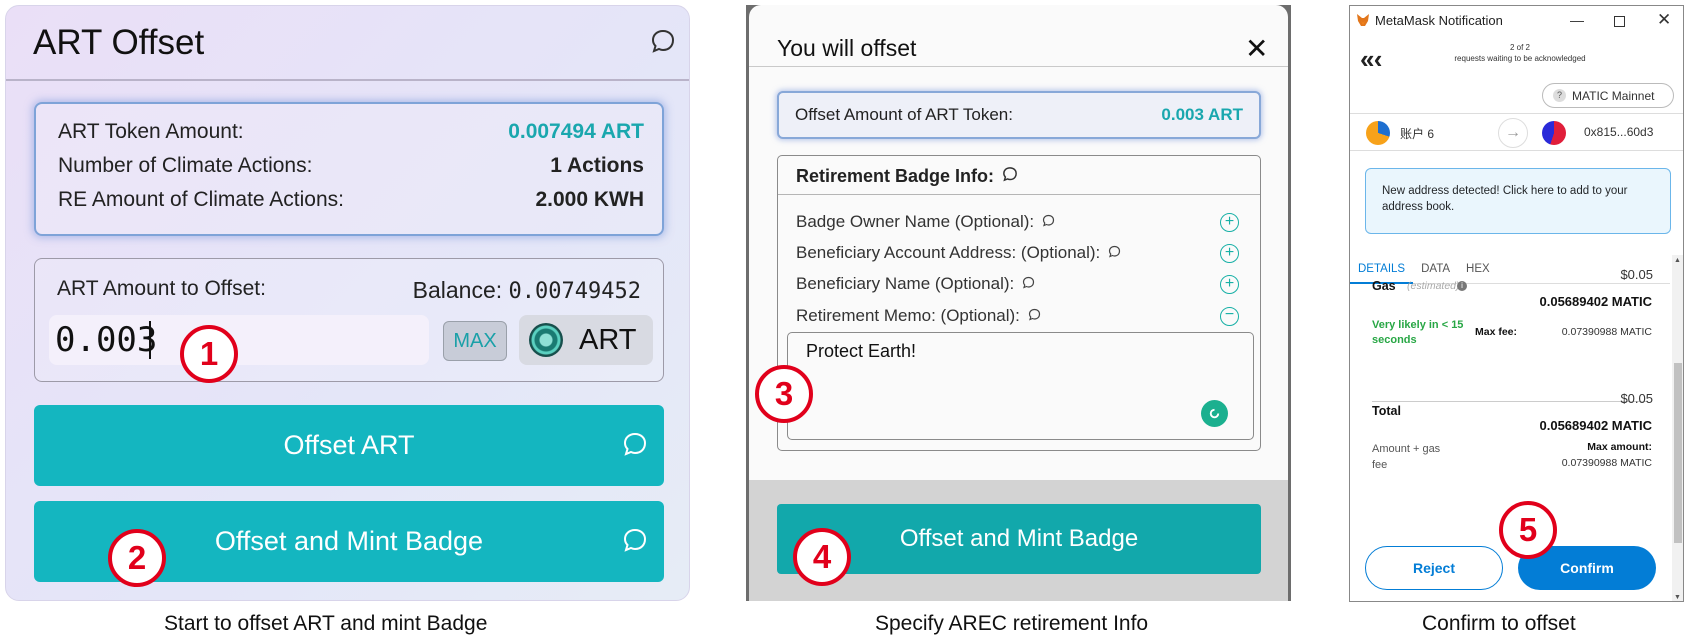 This screenshot has width=1692, height=640. Describe the element at coordinates (137, 558) in the screenshot. I see `step-2-marker: 2` at that location.